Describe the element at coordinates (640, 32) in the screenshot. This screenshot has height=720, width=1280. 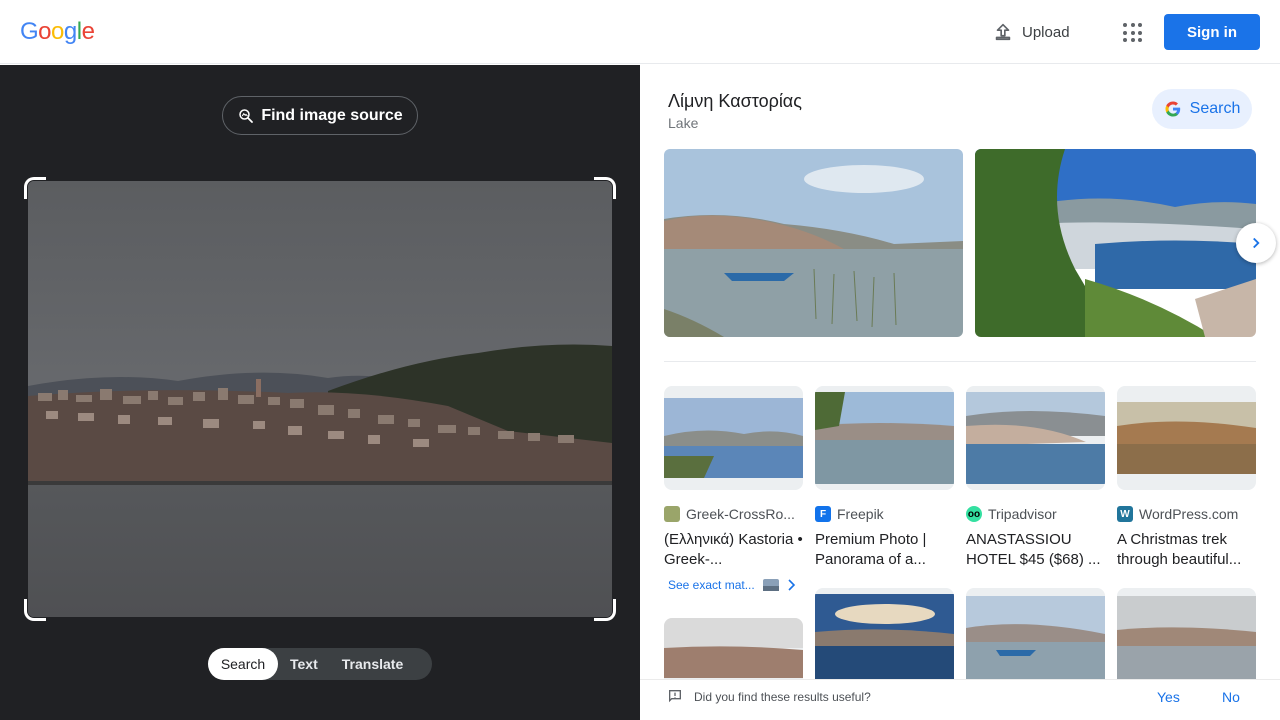
I see `top-bar: Google Upload Sign in` at that location.